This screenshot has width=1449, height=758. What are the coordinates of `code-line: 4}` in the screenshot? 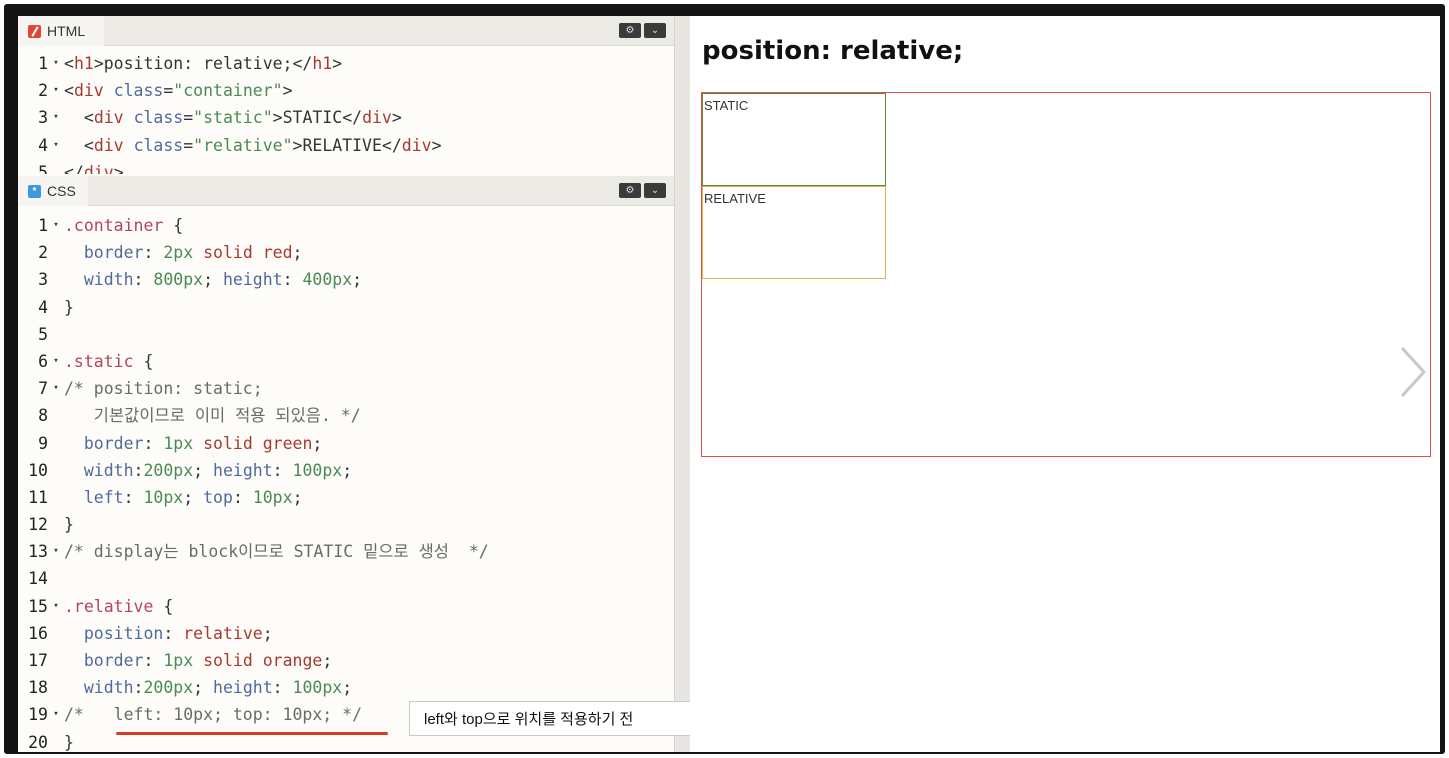 It's located at (346, 307).